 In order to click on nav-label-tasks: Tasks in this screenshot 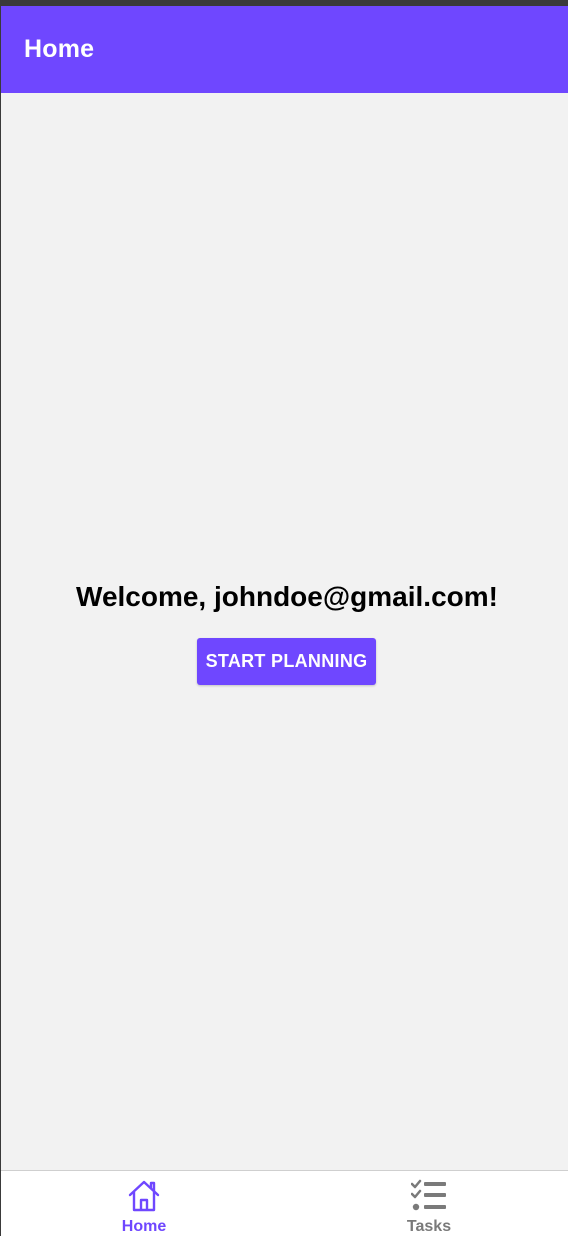, I will do `click(429, 1226)`.